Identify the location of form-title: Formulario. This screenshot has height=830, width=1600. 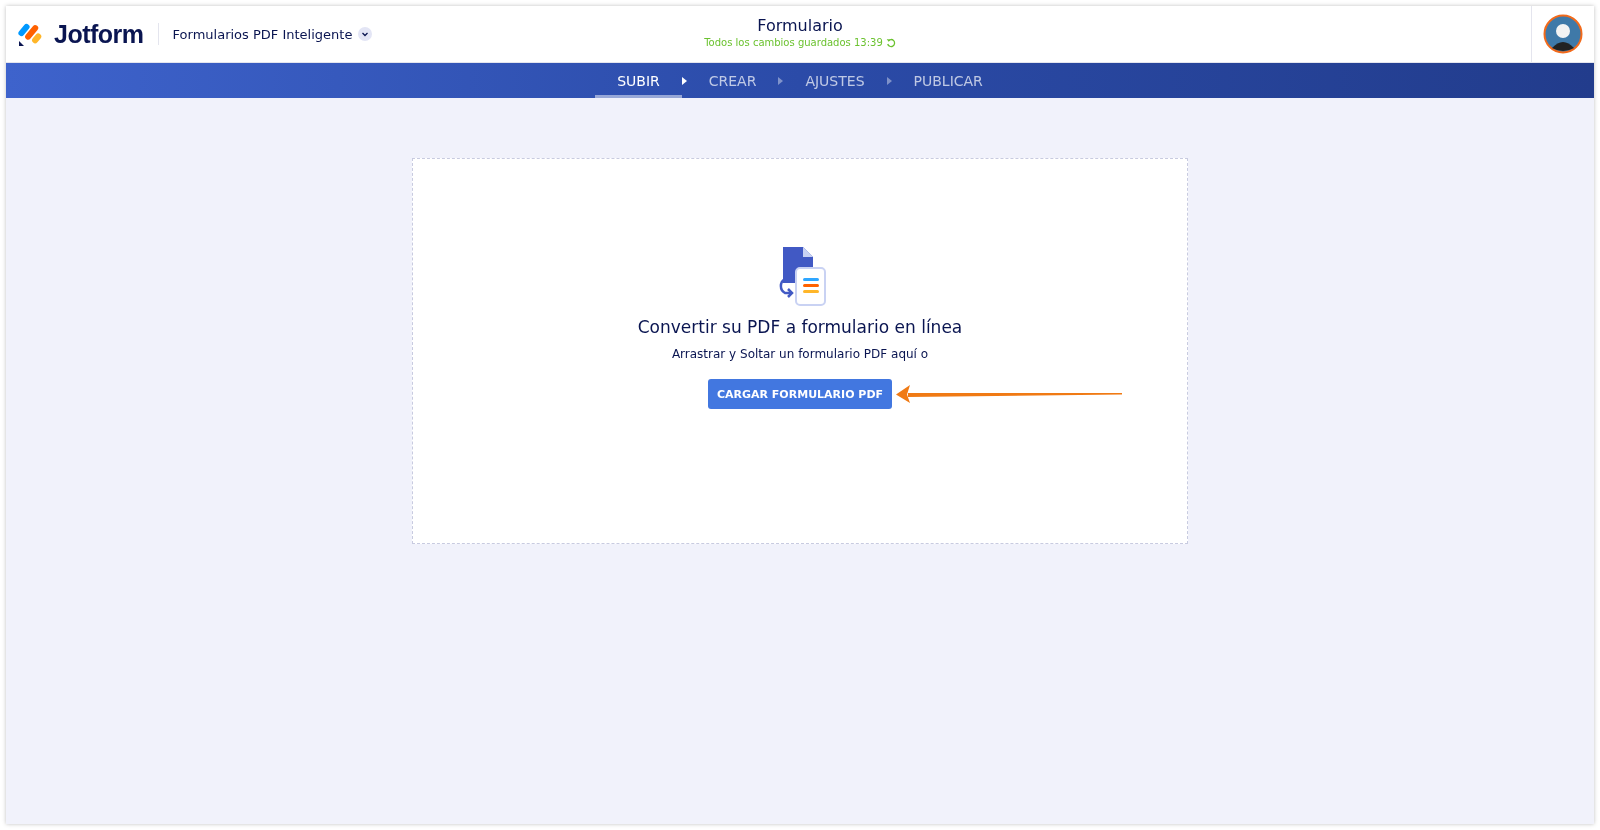
(800, 25).